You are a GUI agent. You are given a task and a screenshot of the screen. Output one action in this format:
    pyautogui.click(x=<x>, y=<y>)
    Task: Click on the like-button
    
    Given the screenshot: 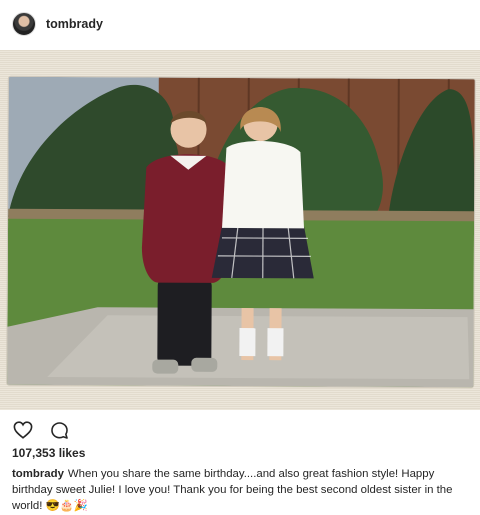 What is the action you would take?
    pyautogui.click(x=23, y=430)
    